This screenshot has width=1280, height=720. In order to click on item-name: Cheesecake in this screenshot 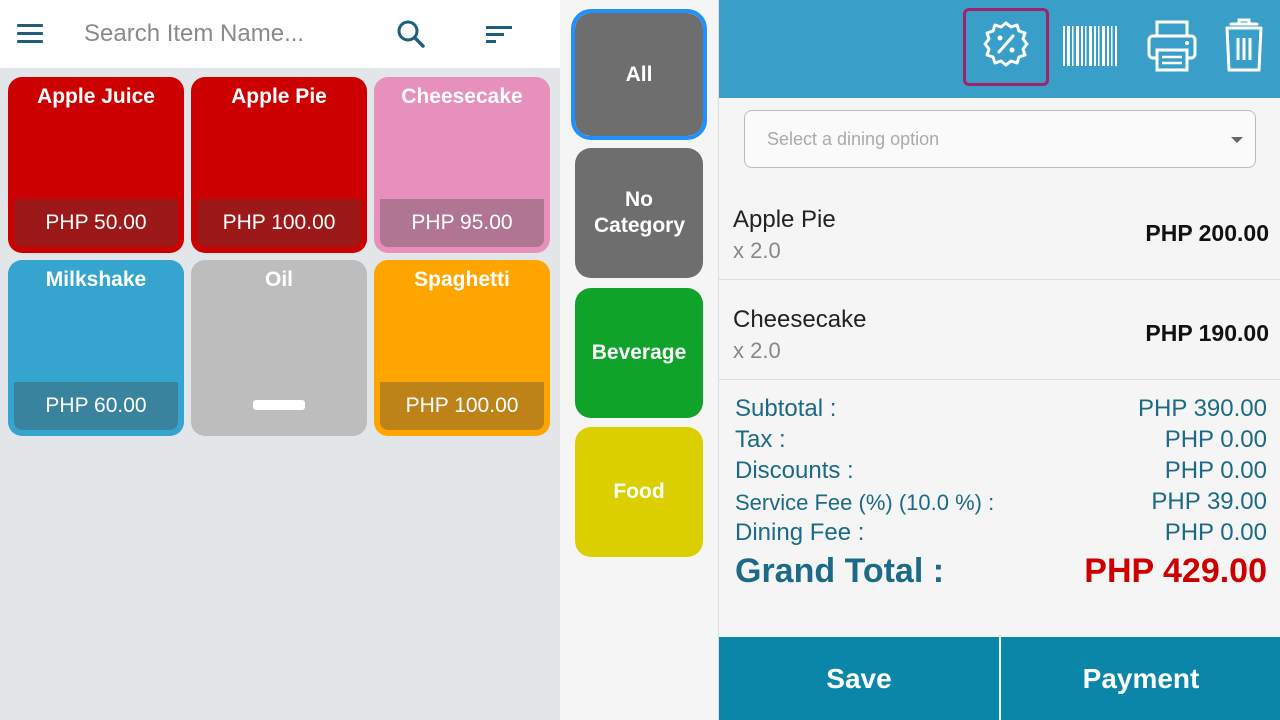, I will do `click(462, 96)`.